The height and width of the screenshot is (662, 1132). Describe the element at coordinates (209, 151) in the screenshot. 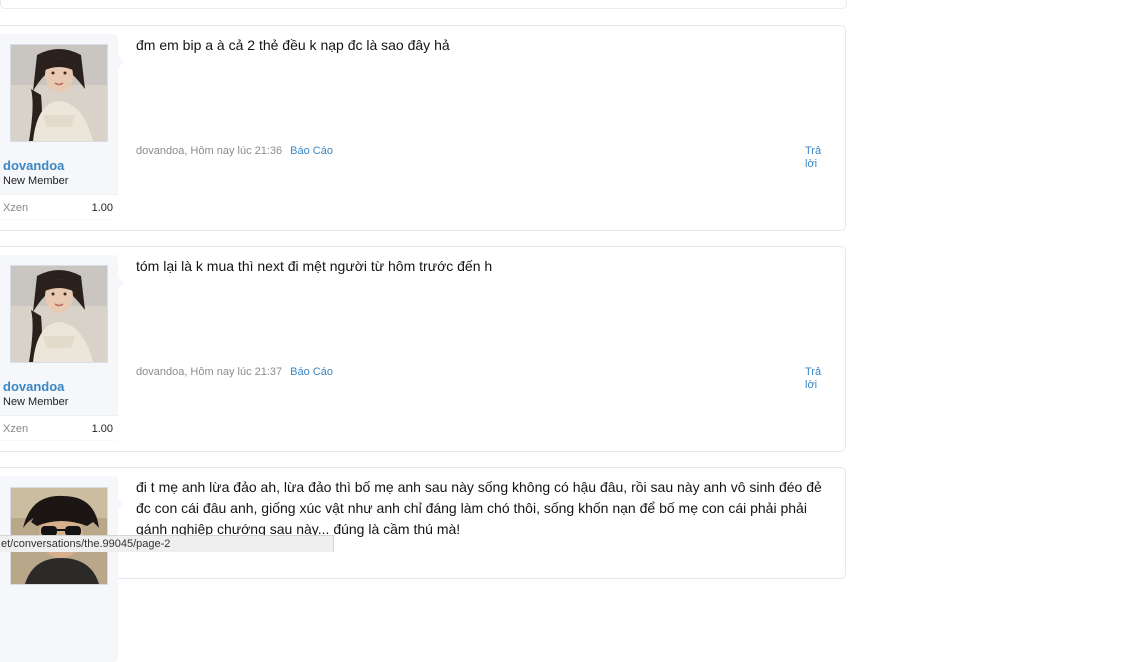

I see `post-author-date: dovandoa, Hôm nay lúc 21:36` at that location.